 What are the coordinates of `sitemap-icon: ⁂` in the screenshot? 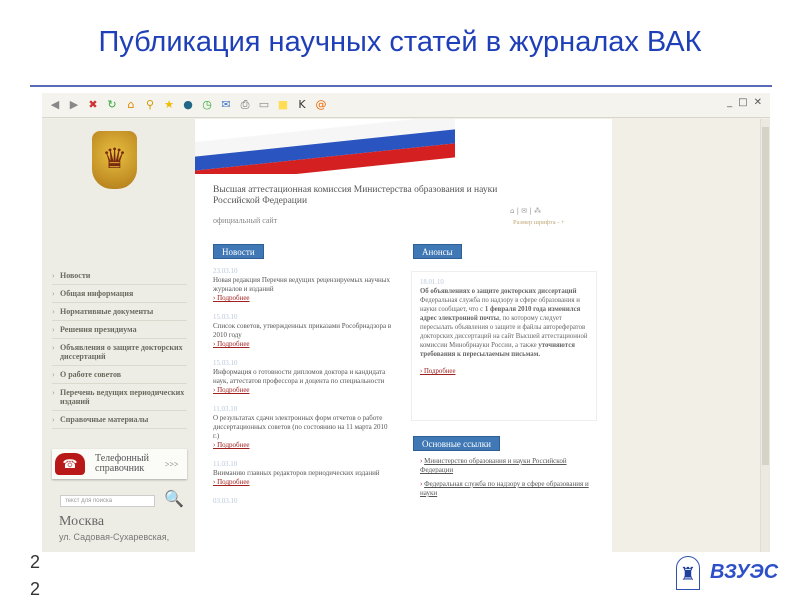 It's located at (537, 211).